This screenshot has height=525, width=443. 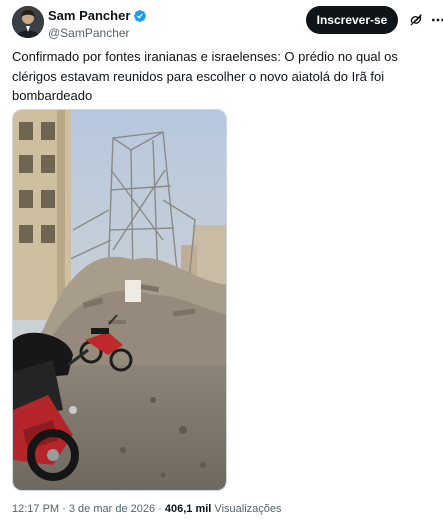 What do you see at coordinates (436, 20) in the screenshot?
I see `more-options-icon` at bounding box center [436, 20].